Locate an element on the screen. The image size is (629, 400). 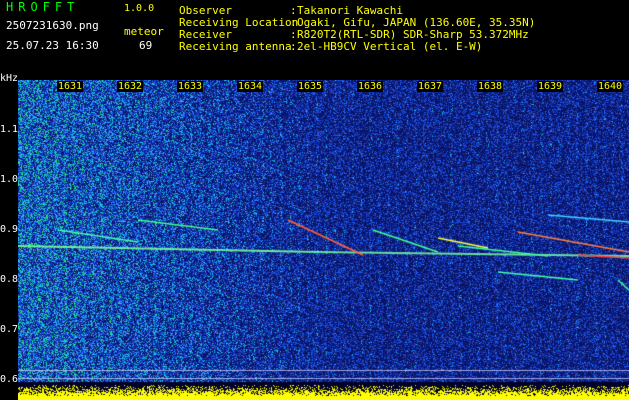
time-tick-label: 1635 is located at coordinates (310, 86).